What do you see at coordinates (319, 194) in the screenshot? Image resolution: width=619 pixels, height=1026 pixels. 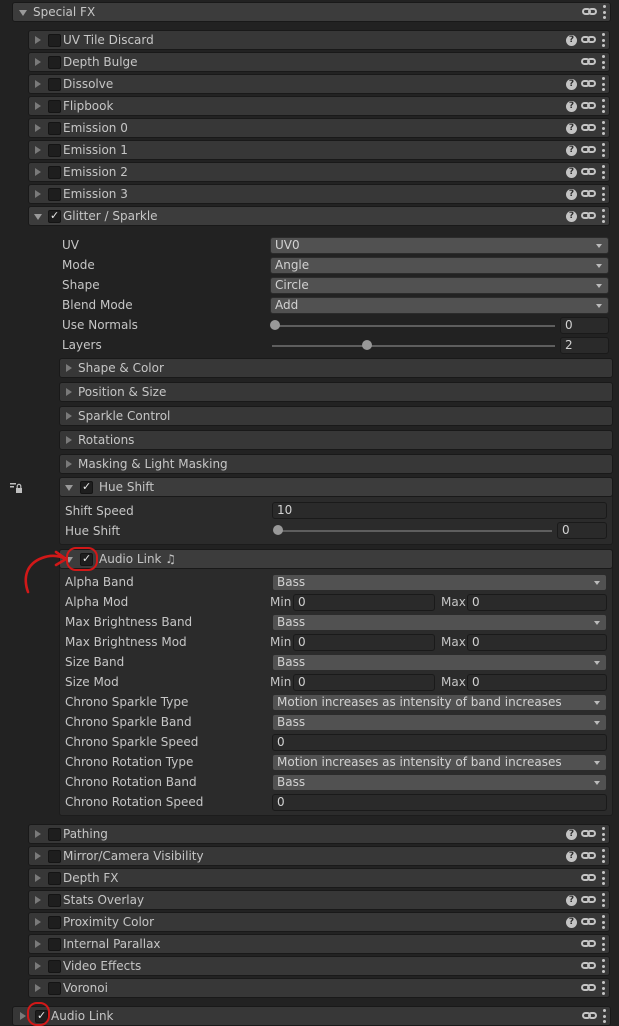 I see `module-emission-3: Emission 3 ?` at bounding box center [319, 194].